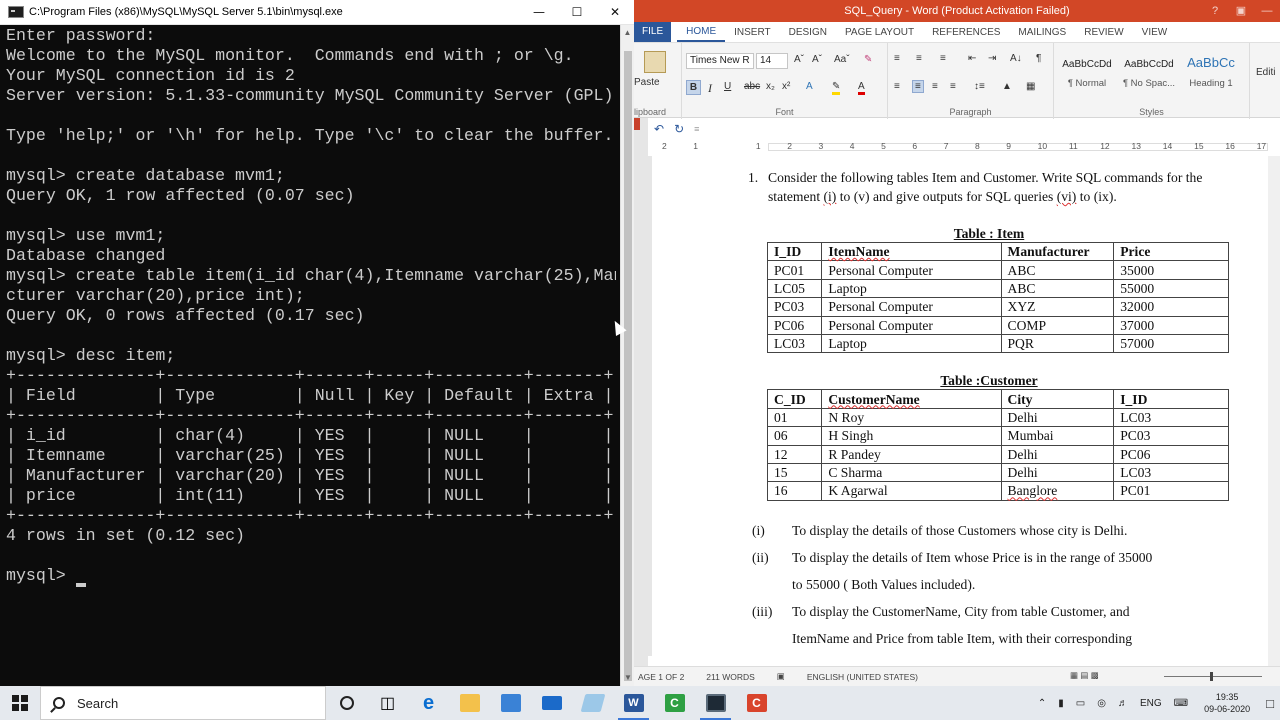 The image size is (1280, 720). I want to click on proofing-icon: ▣, so click(781, 676).